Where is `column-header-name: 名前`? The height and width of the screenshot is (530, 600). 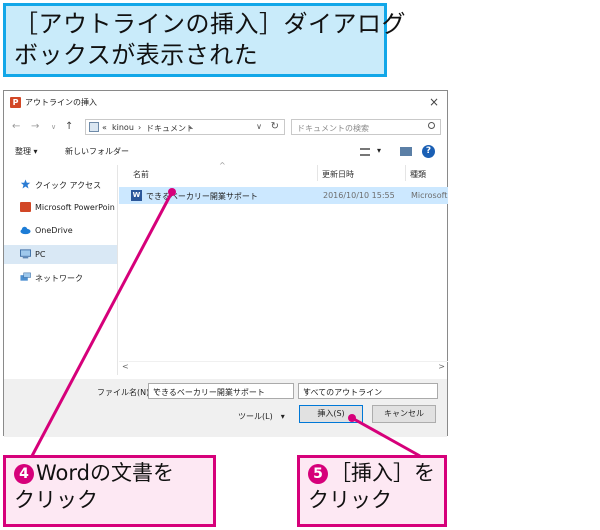
column-header-name: 名前 is located at coordinates (141, 174).